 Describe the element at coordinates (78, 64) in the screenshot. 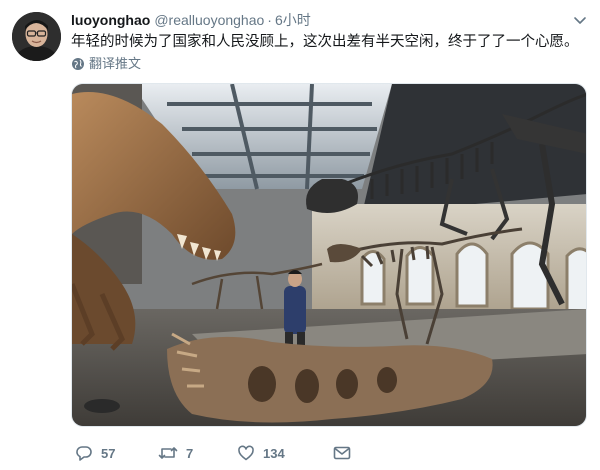

I see `globe-icon` at that location.